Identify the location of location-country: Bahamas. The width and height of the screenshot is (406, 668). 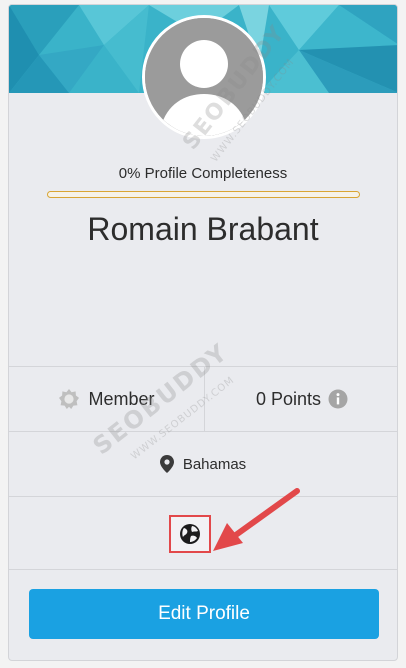
(214, 464).